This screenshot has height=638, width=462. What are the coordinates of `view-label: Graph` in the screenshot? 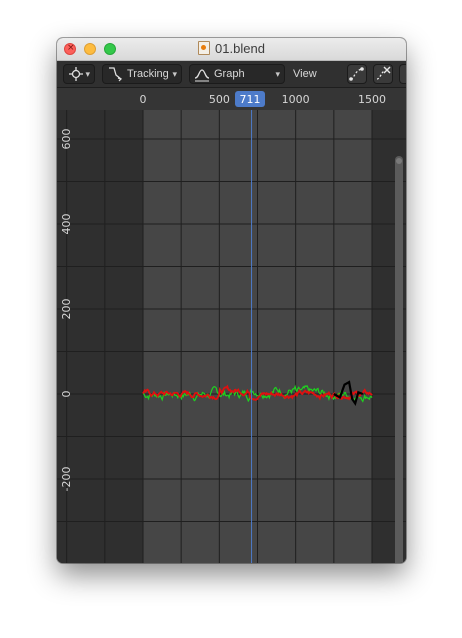 It's located at (229, 74).